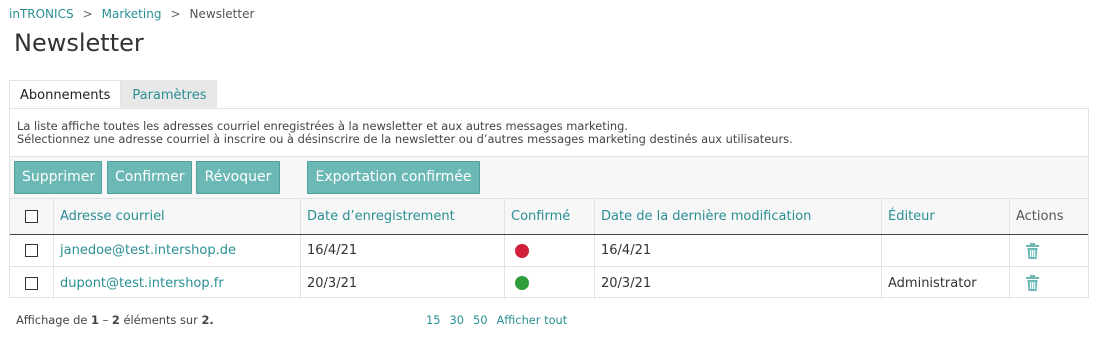  Describe the element at coordinates (532, 320) in the screenshot. I see `show-all-link: Afficher tout` at that location.